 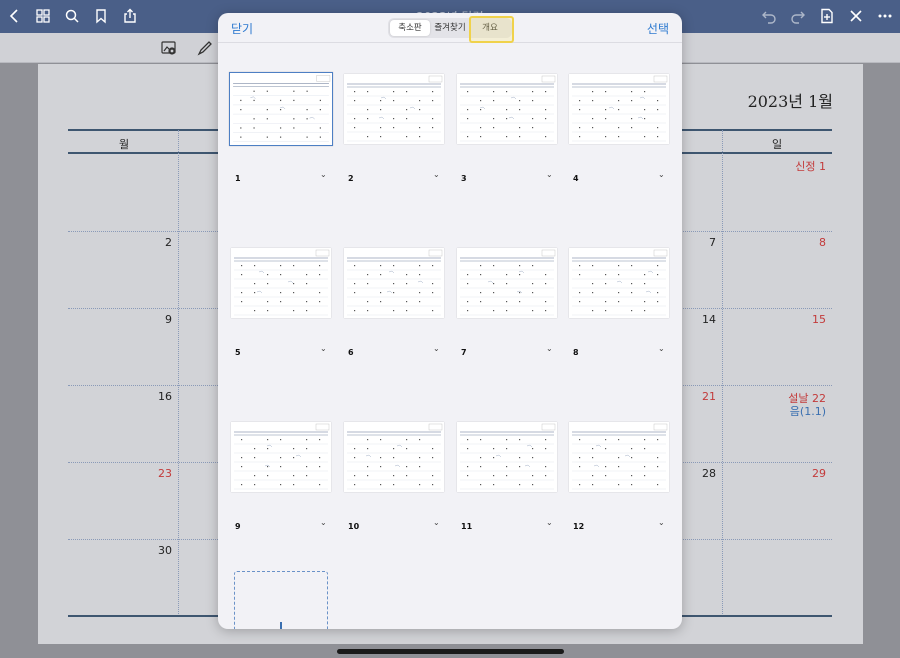 What do you see at coordinates (807, 411) in the screenshot?
I see `lunar-date: 음(1.1)` at bounding box center [807, 411].